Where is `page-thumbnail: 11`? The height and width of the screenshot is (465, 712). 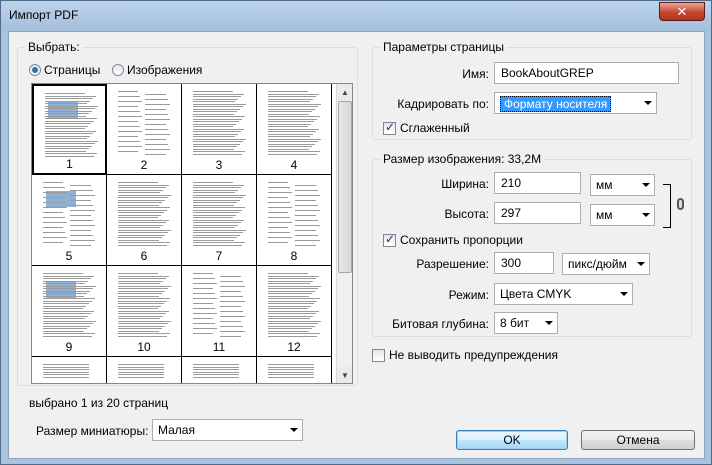
page-thumbnail: 11 is located at coordinates (219, 311).